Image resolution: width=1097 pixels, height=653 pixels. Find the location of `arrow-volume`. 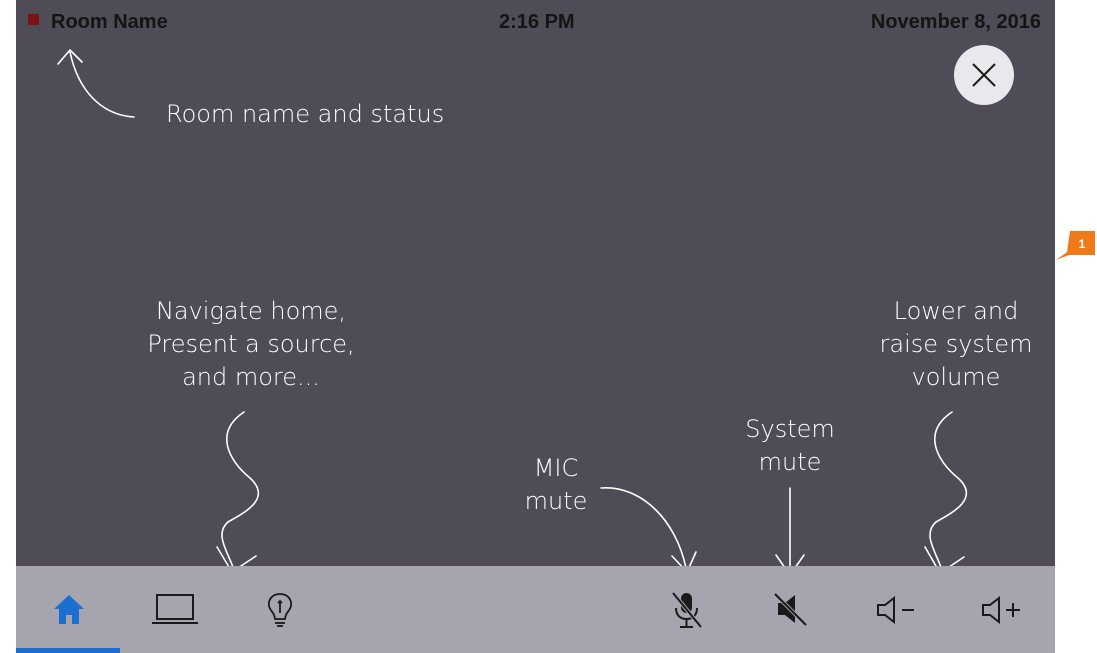

arrow-volume is located at coordinates (948, 491).